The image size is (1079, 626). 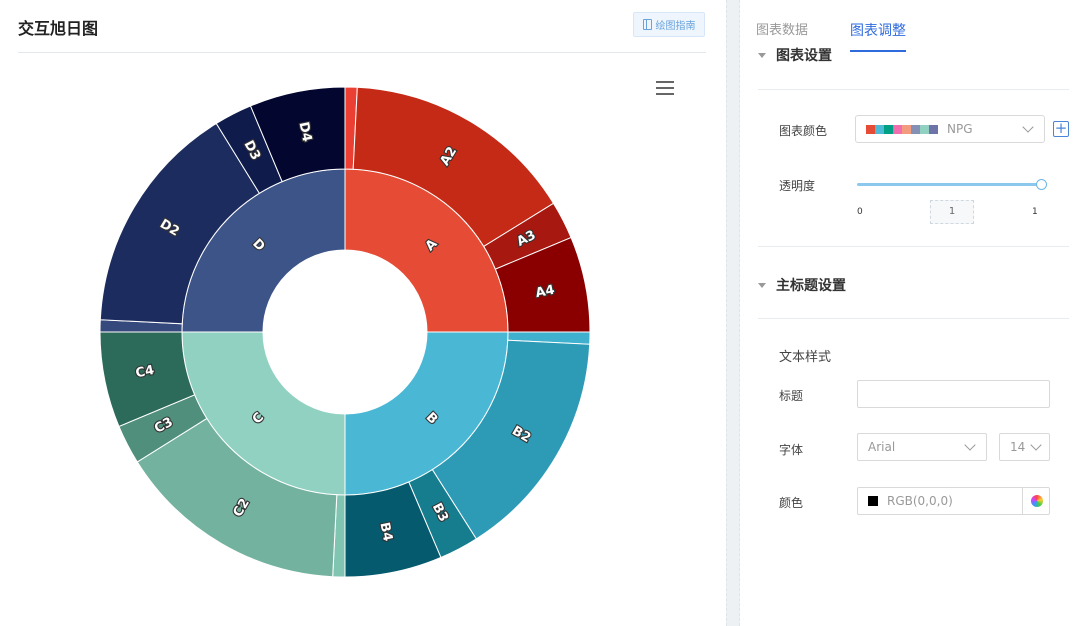 I want to click on drawing-guide-label: 绘图指南, so click(x=675, y=26).